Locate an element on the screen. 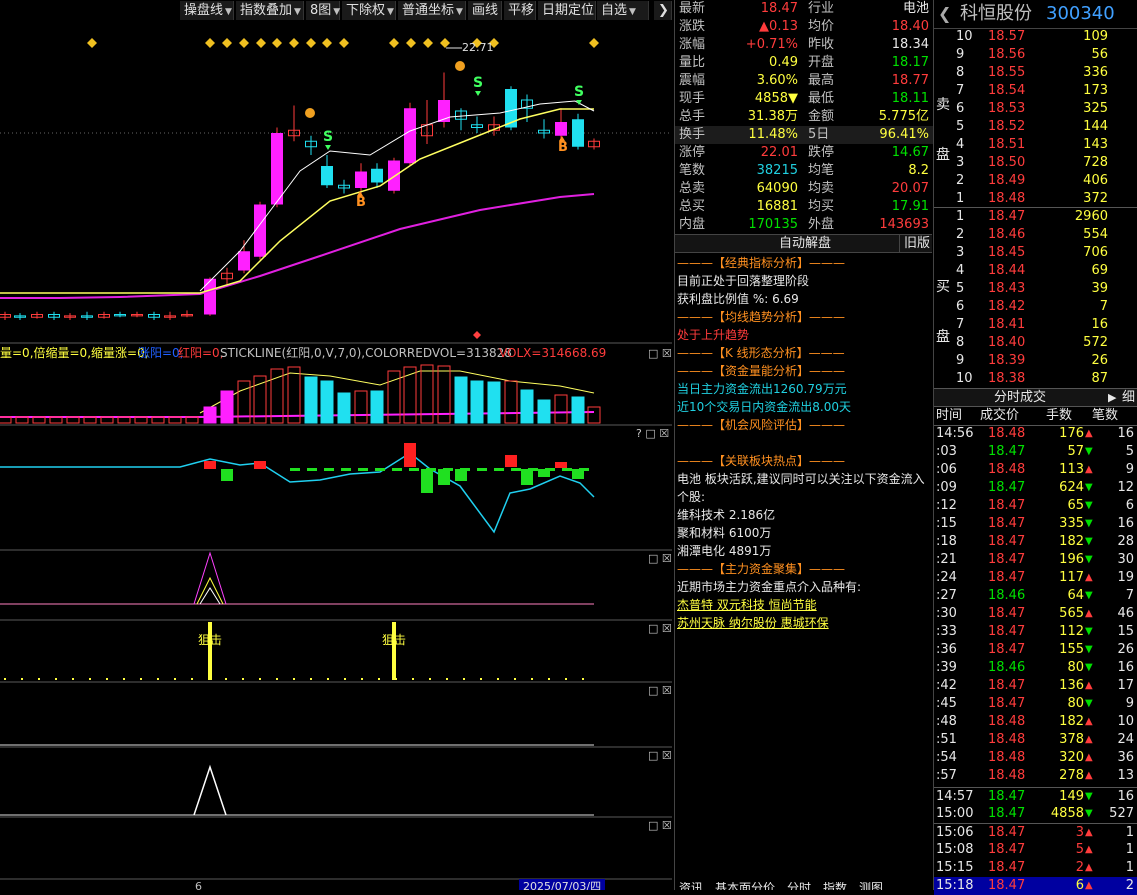 The image size is (1137, 895). analysis-line: 个股: is located at coordinates (691, 497).